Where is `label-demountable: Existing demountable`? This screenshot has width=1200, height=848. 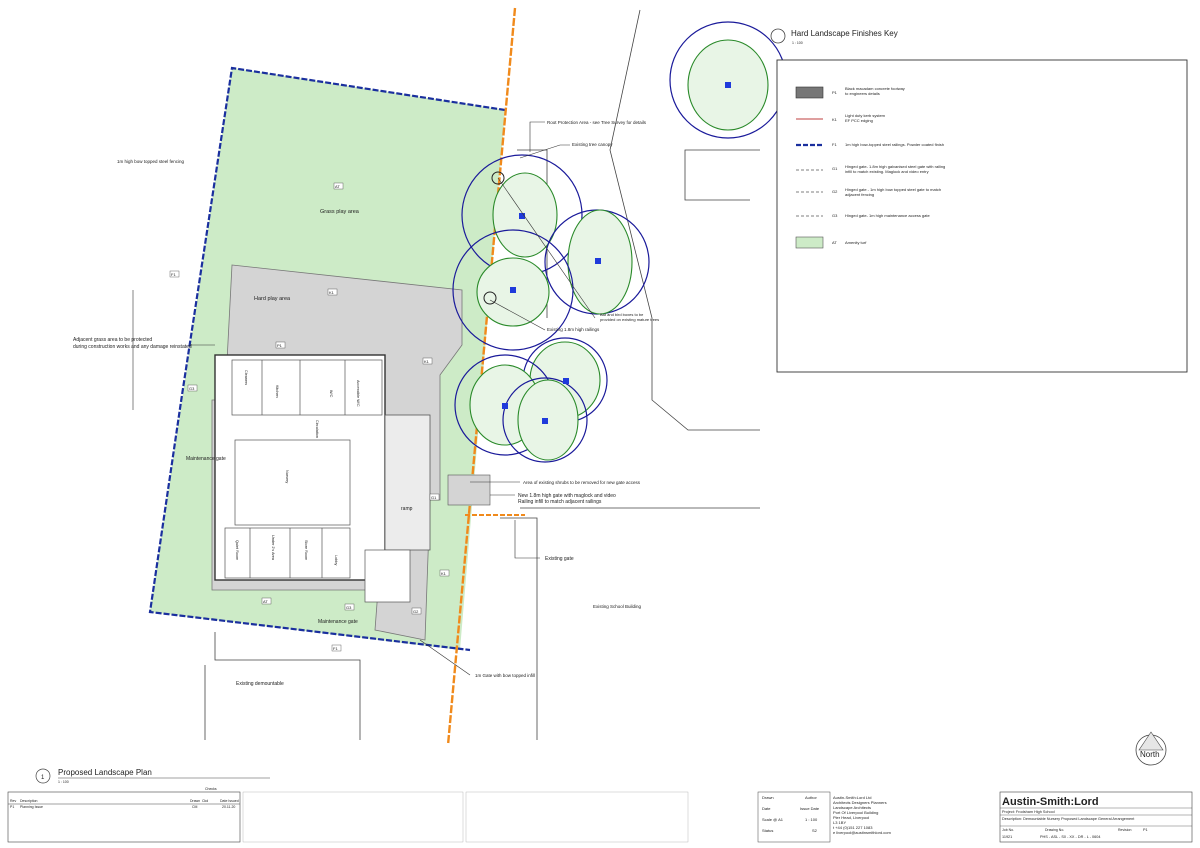 label-demountable: Existing demountable is located at coordinates (260, 684).